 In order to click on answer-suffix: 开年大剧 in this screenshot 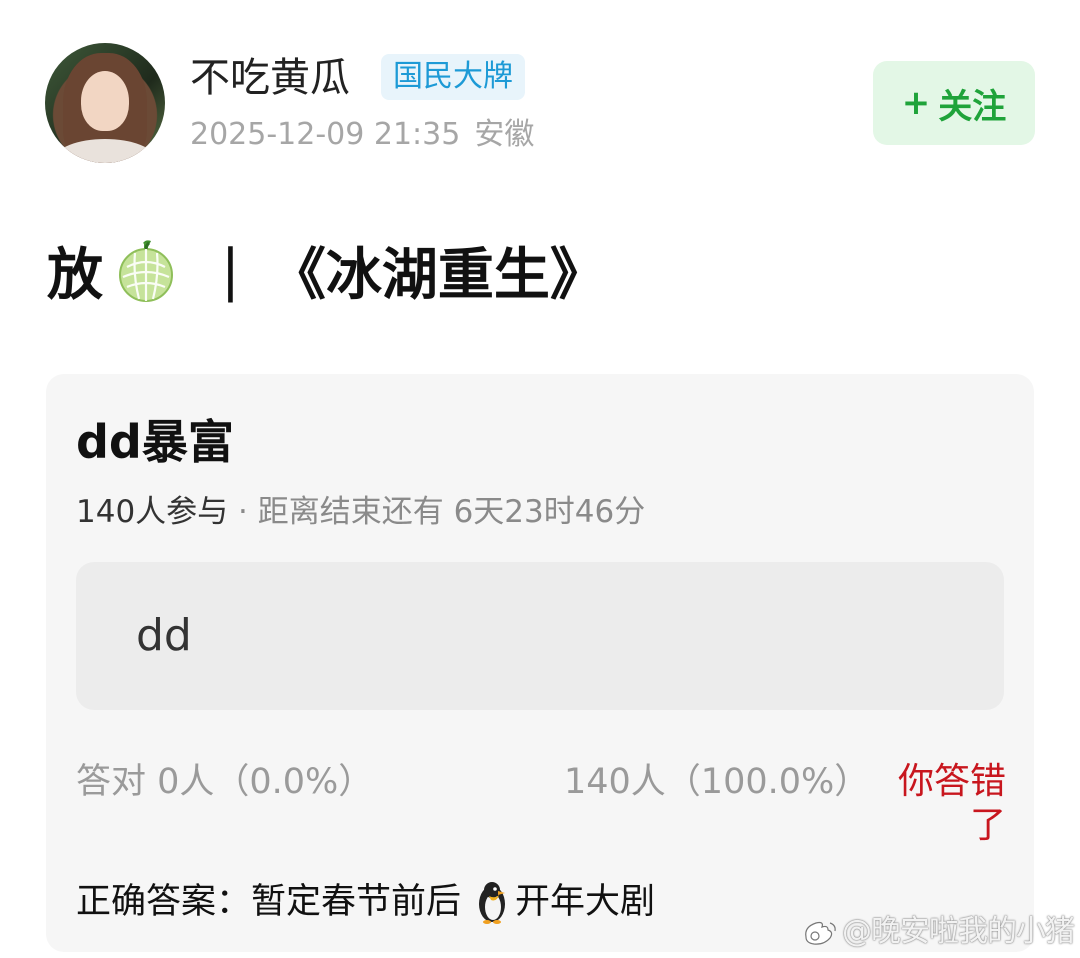, I will do `click(585, 902)`.